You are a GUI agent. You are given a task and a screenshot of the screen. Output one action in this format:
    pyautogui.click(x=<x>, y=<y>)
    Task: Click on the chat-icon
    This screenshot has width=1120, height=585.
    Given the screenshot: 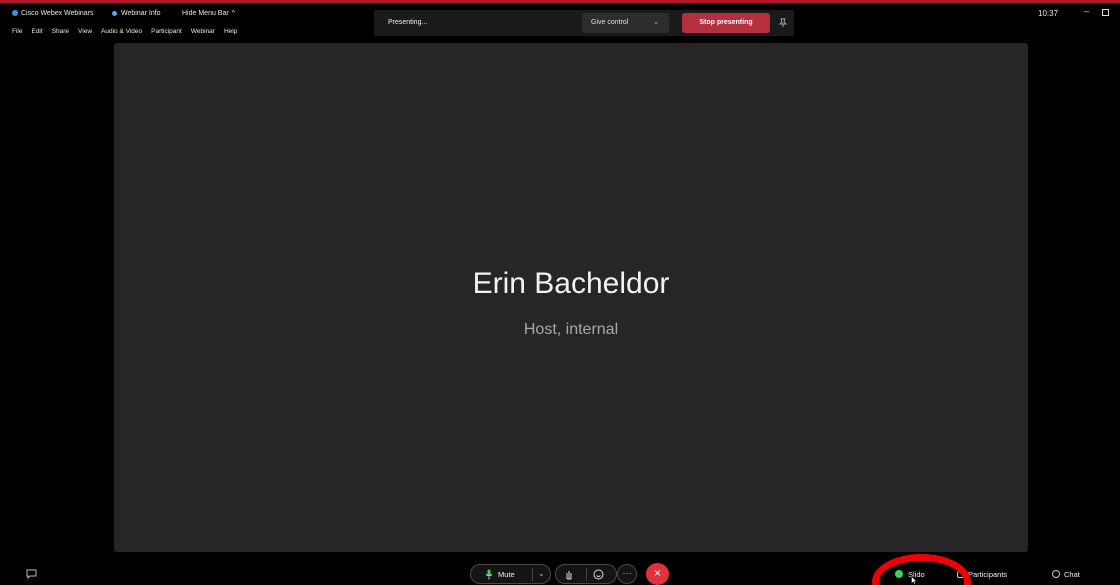 What is the action you would take?
    pyautogui.click(x=1056, y=574)
    